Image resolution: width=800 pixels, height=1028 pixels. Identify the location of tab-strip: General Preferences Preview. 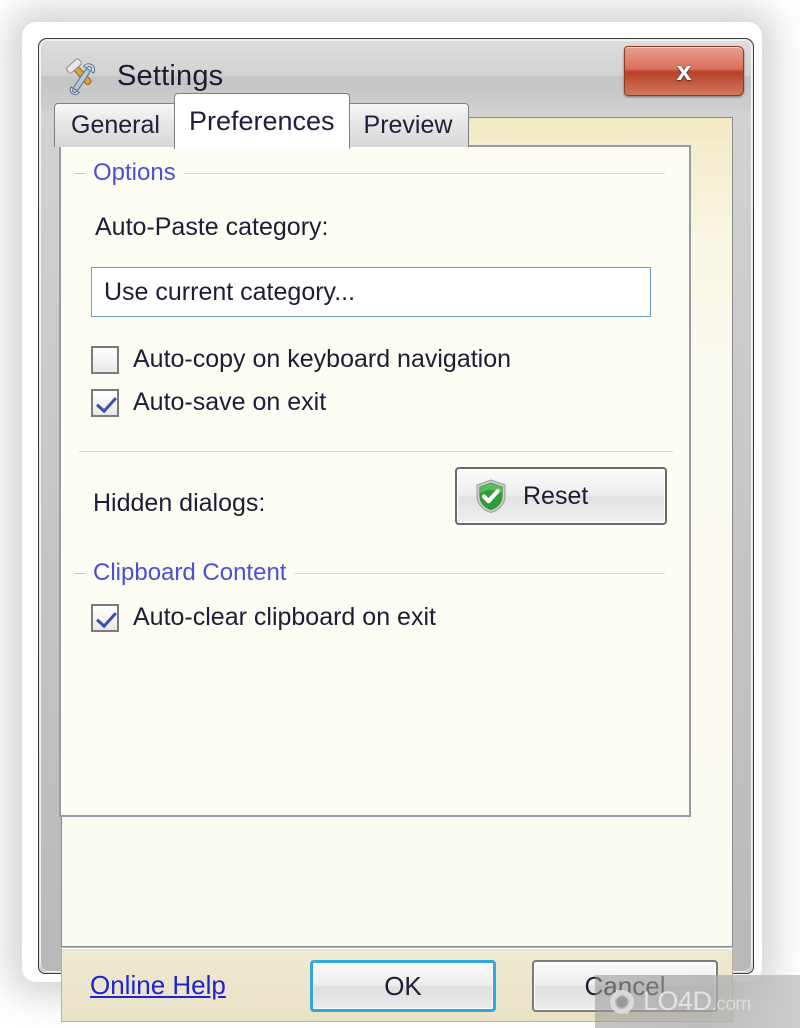
(262, 121).